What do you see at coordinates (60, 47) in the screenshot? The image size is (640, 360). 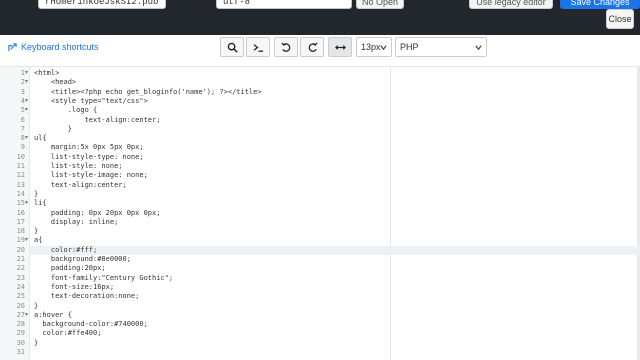 I see `keyboard-shortcuts-label: Keyboard shortcuts` at bounding box center [60, 47].